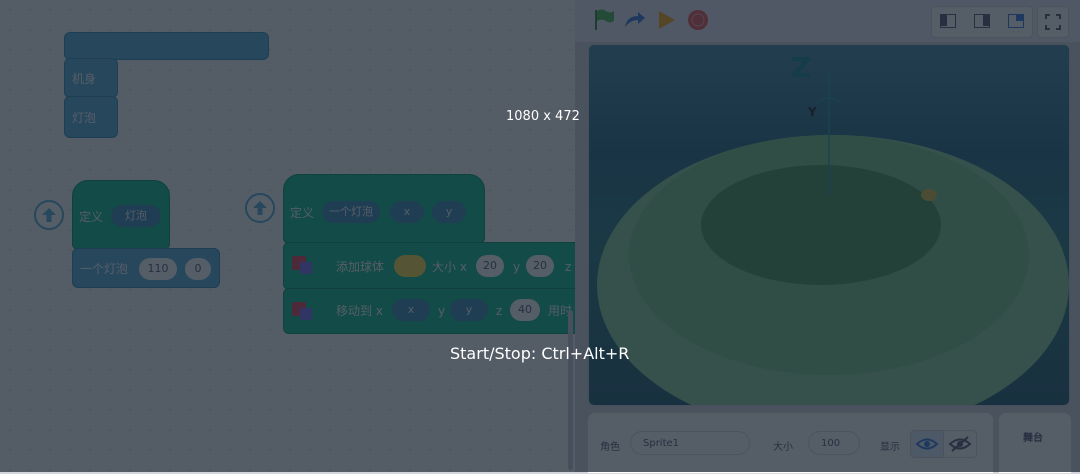 The image size is (1080, 474). What do you see at coordinates (605, 21) in the screenshot?
I see `green-flag-icon` at bounding box center [605, 21].